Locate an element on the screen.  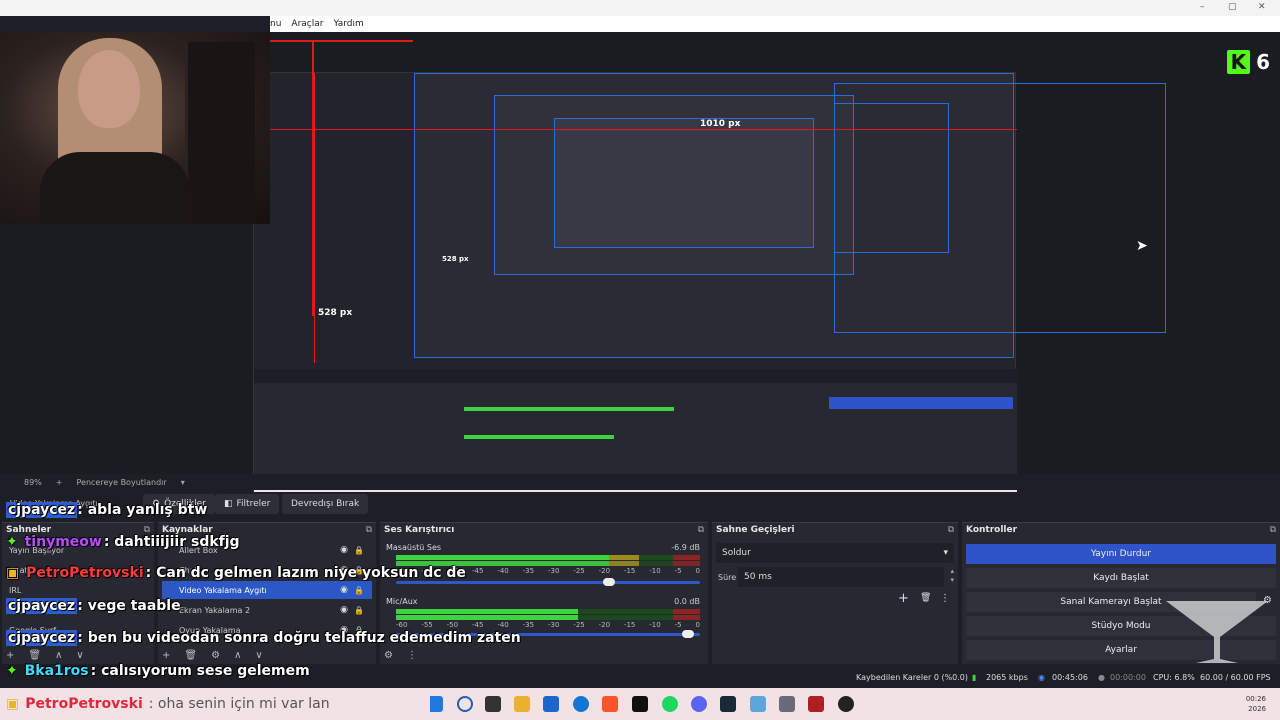
sources-footer: + 🗑 ⚙ ∧ ∨ is located at coordinates (212, 655).